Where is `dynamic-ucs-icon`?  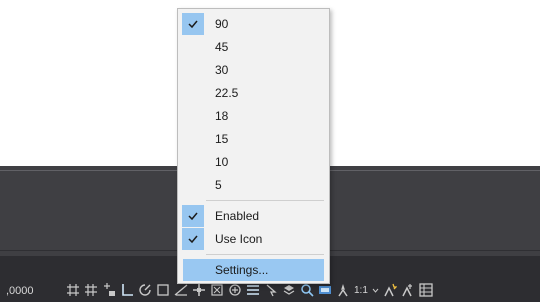
dynamic-ucs-icon is located at coordinates (289, 290).